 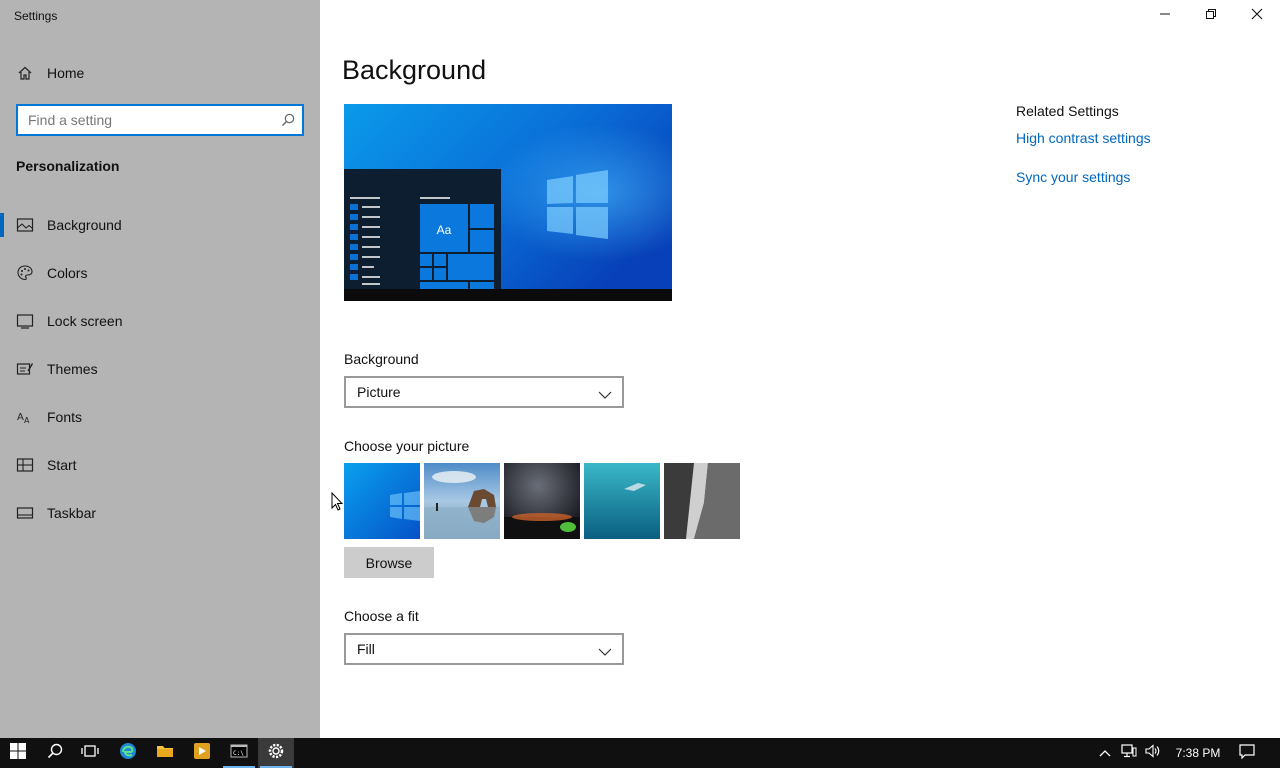 I want to click on taskbar-file-explorer-button, so click(x=165, y=753).